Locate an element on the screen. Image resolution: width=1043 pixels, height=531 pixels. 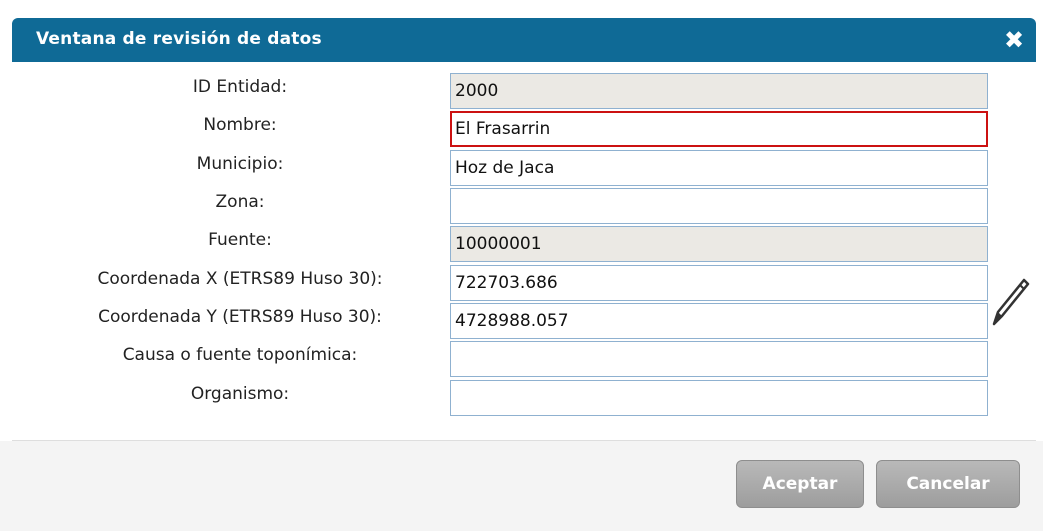
label-municipio: Municipio: is located at coordinates (240, 164).